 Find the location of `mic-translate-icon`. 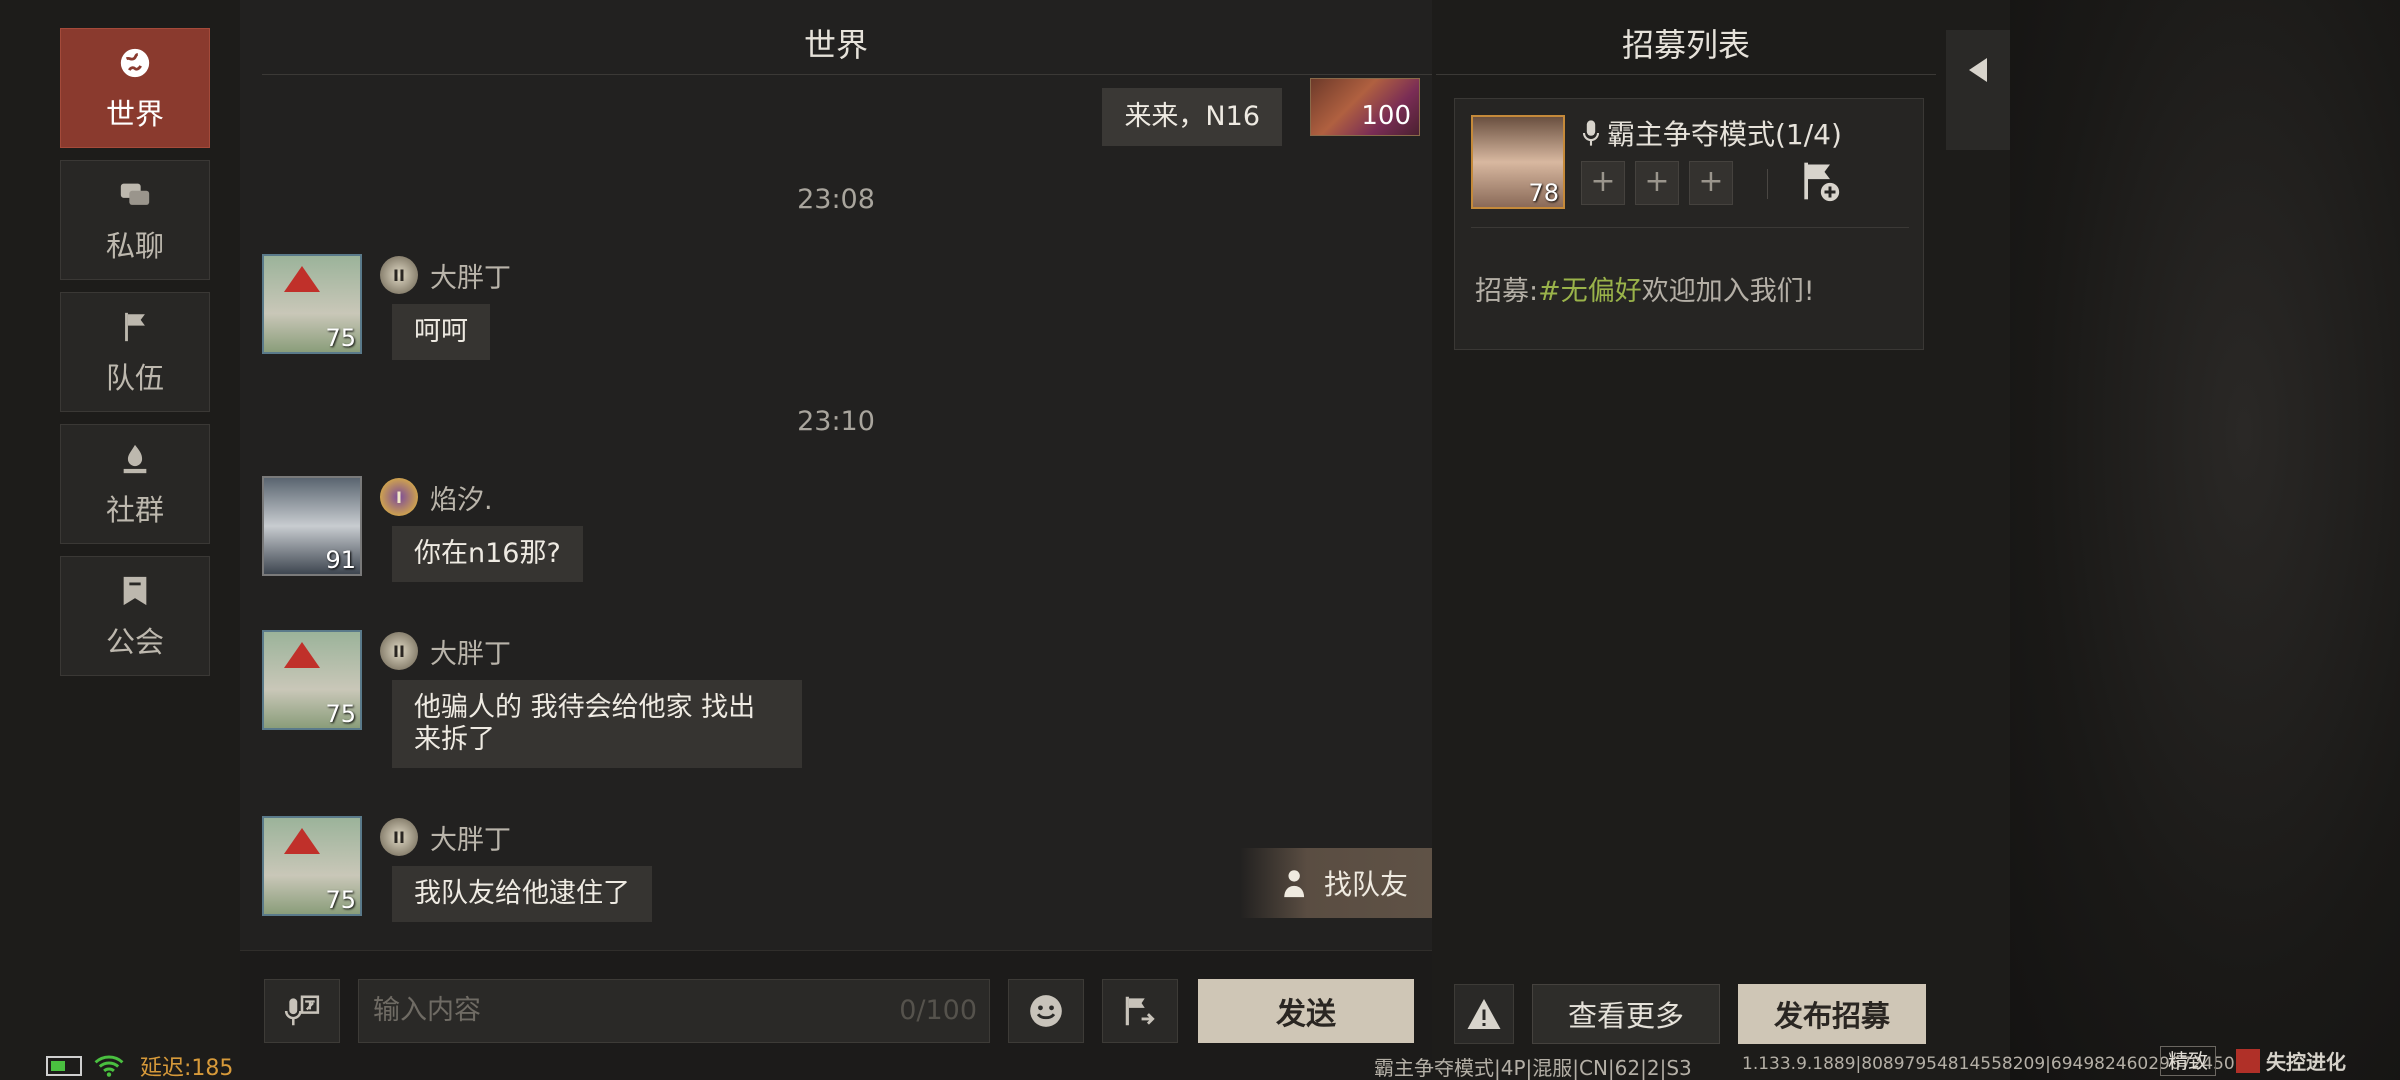

mic-translate-icon is located at coordinates (302, 1010).